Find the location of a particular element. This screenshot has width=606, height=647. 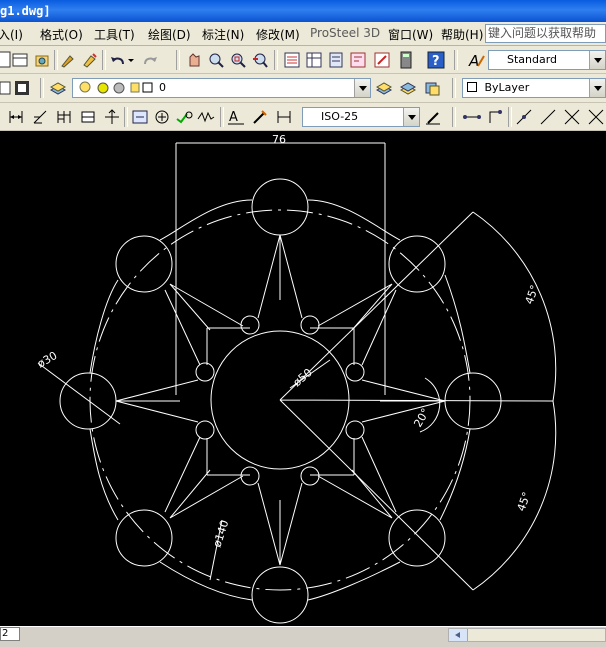

calculator-icon is located at coordinates (406, 60).